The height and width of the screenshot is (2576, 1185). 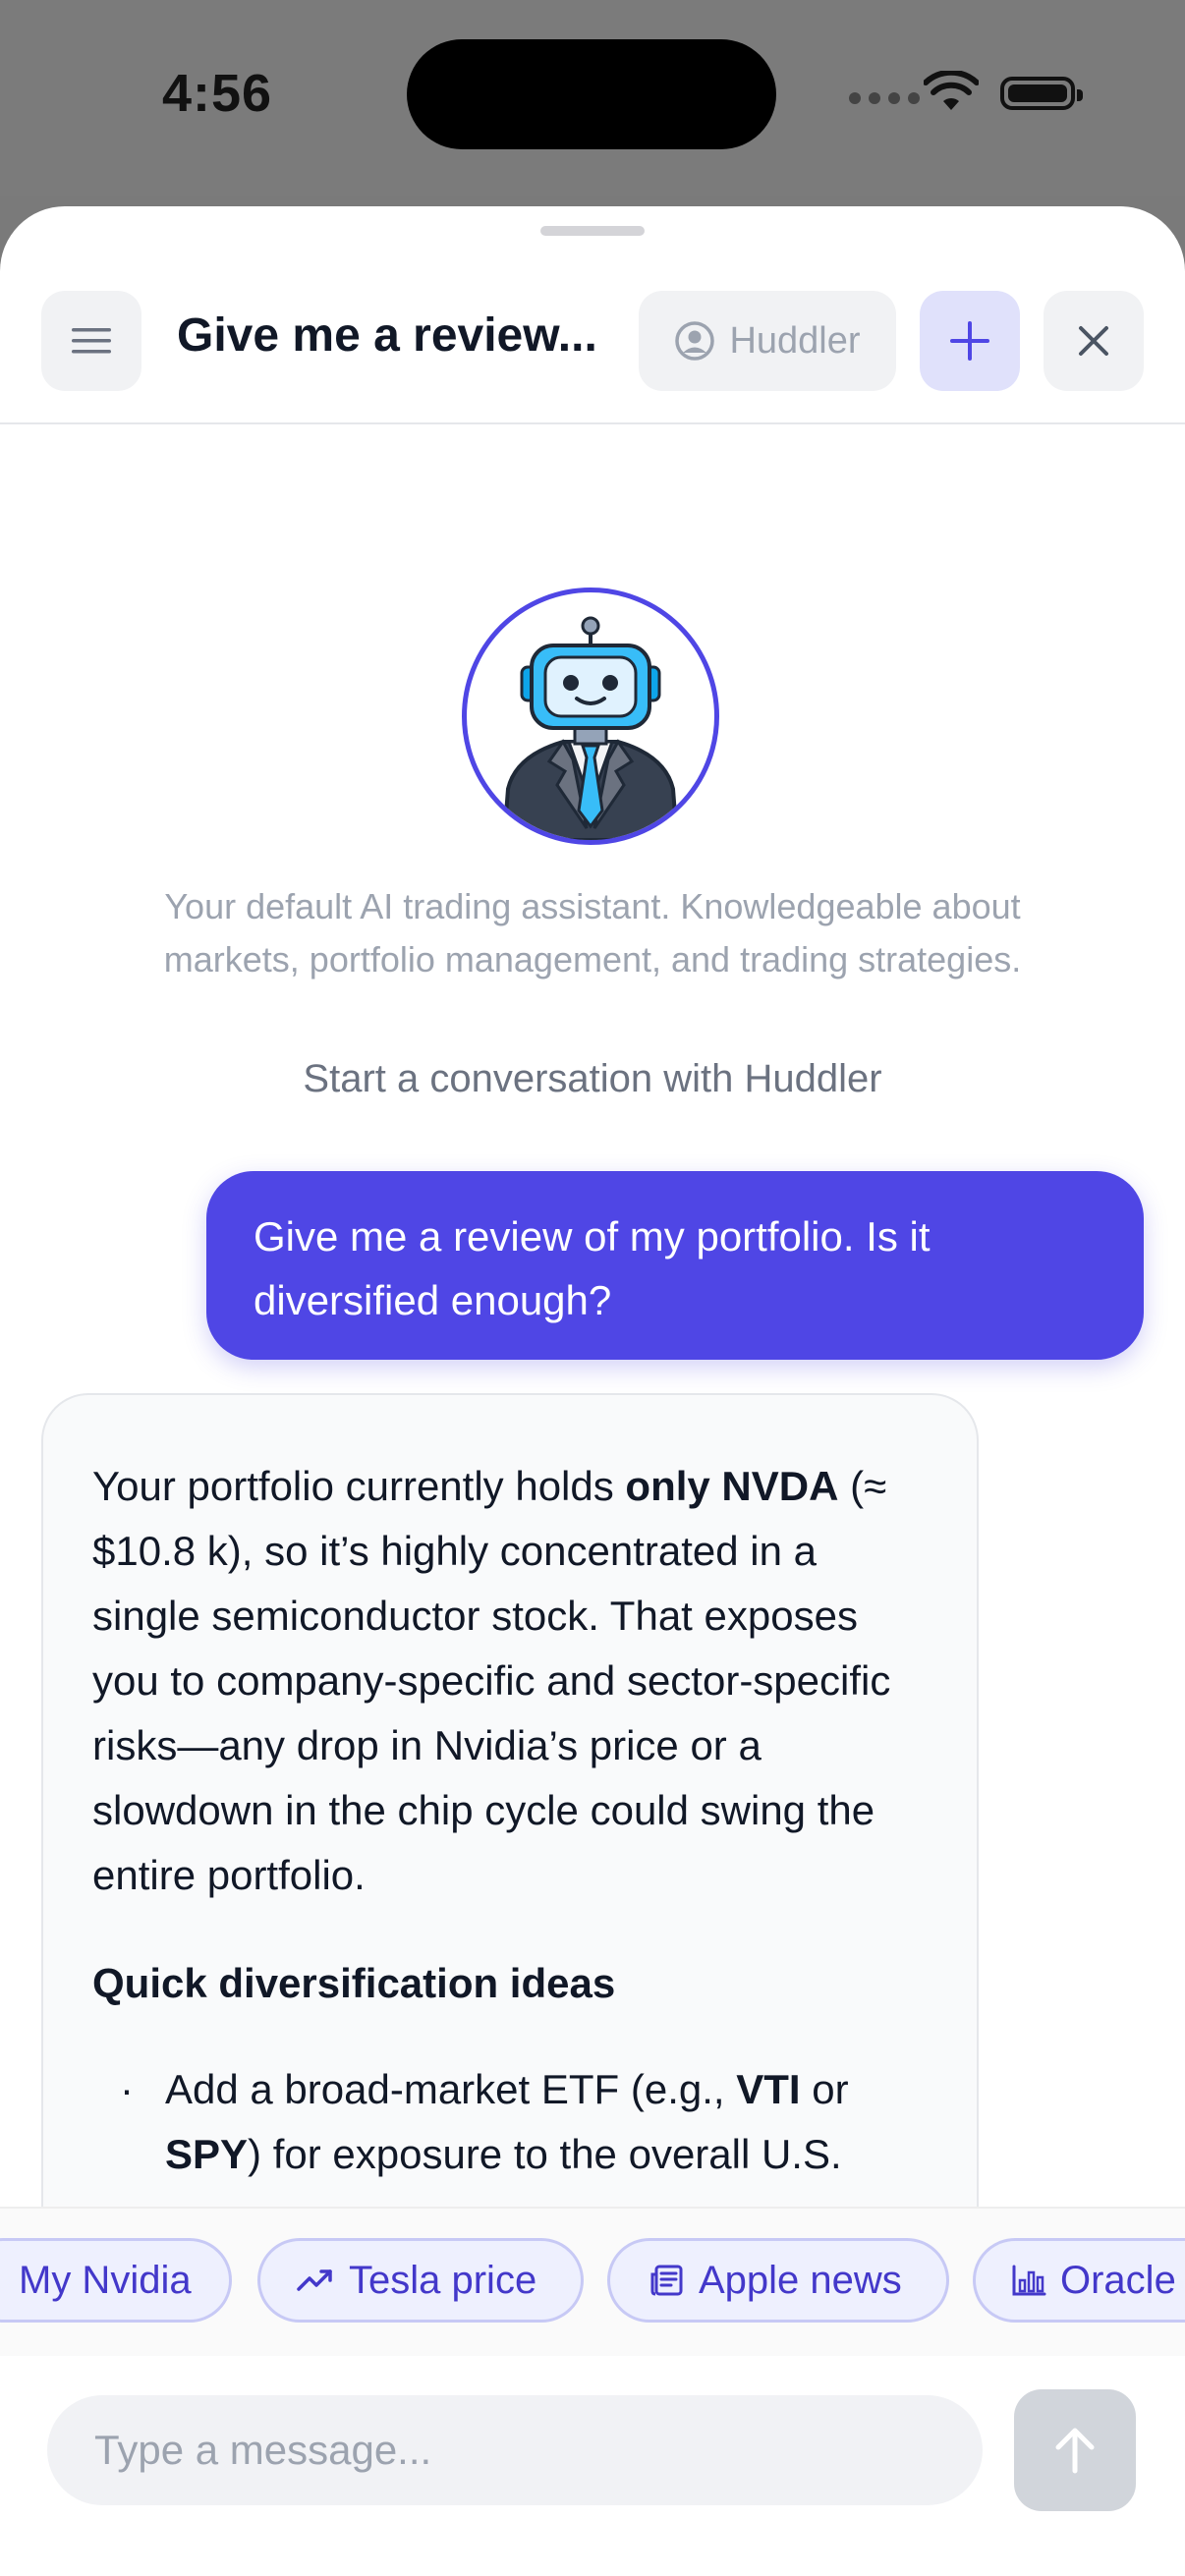 I want to click on chip-label: Oracle, so click(x=1118, y=2280).